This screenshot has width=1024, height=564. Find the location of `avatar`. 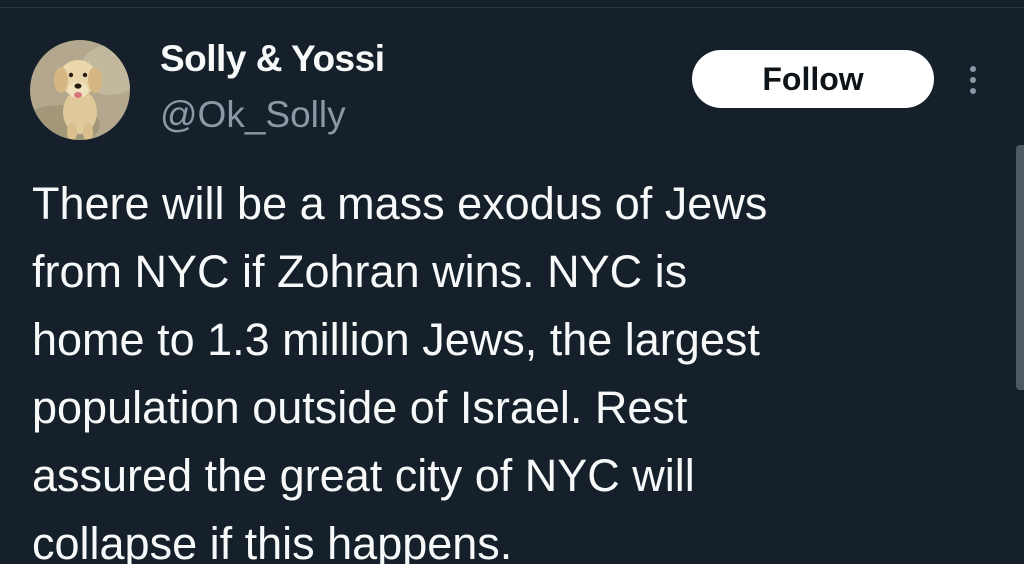

avatar is located at coordinates (80, 90).